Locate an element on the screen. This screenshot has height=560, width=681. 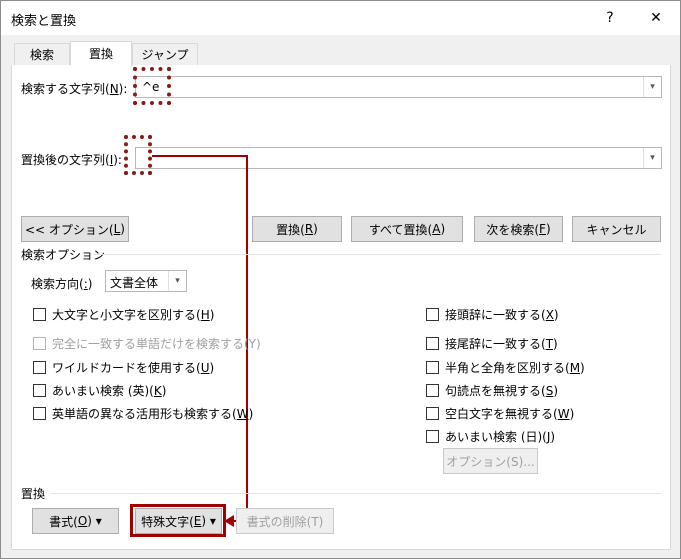
options-button: << オプション(L) is located at coordinates (75, 229).